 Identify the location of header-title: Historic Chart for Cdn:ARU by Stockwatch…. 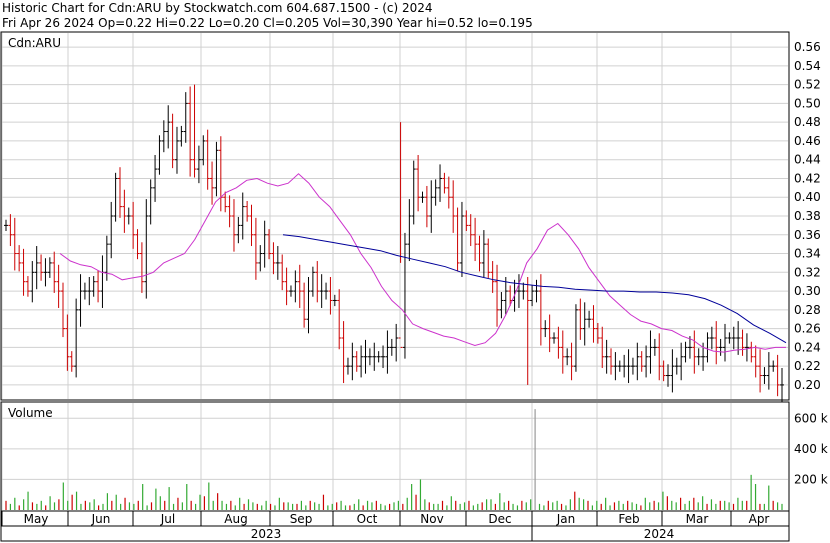
(217, 8).